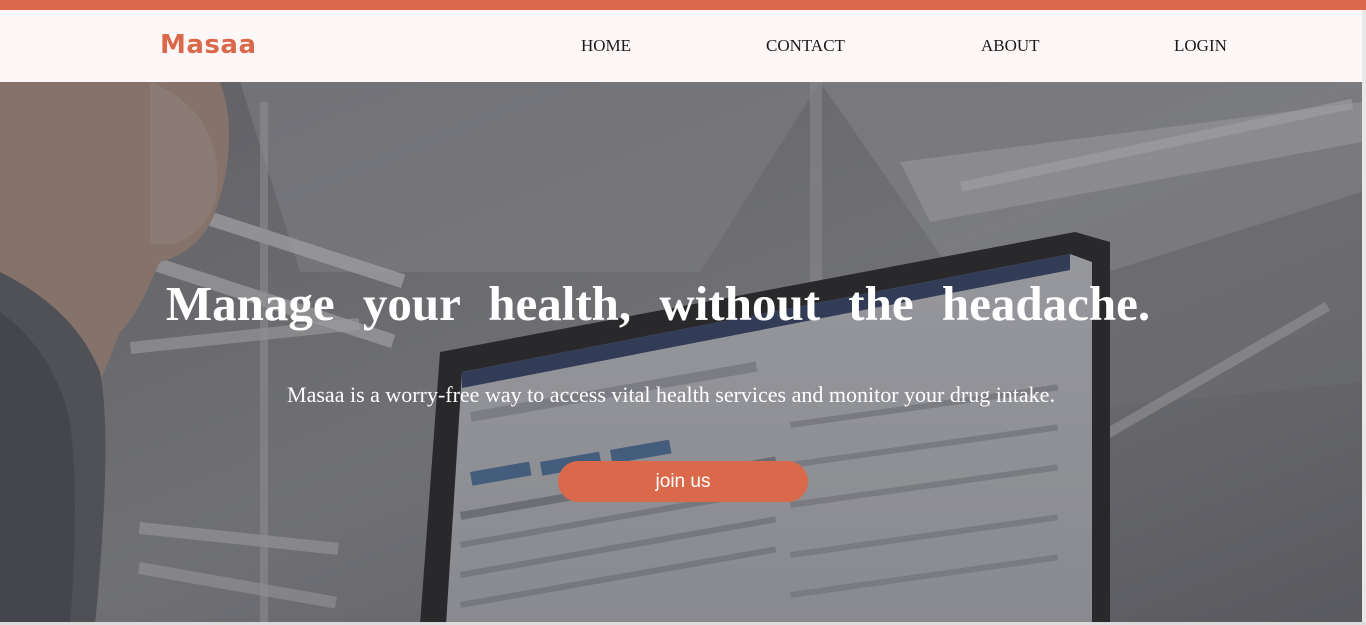 This screenshot has width=1366, height=625. Describe the element at coordinates (1200, 46) in the screenshot. I see `nav-login-link: LOGIN` at that location.